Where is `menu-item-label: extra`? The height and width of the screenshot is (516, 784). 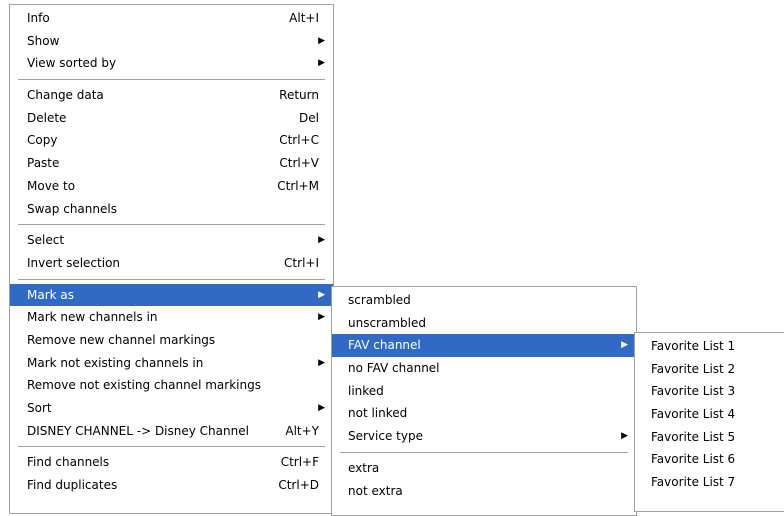
menu-item-label: extra is located at coordinates (364, 467).